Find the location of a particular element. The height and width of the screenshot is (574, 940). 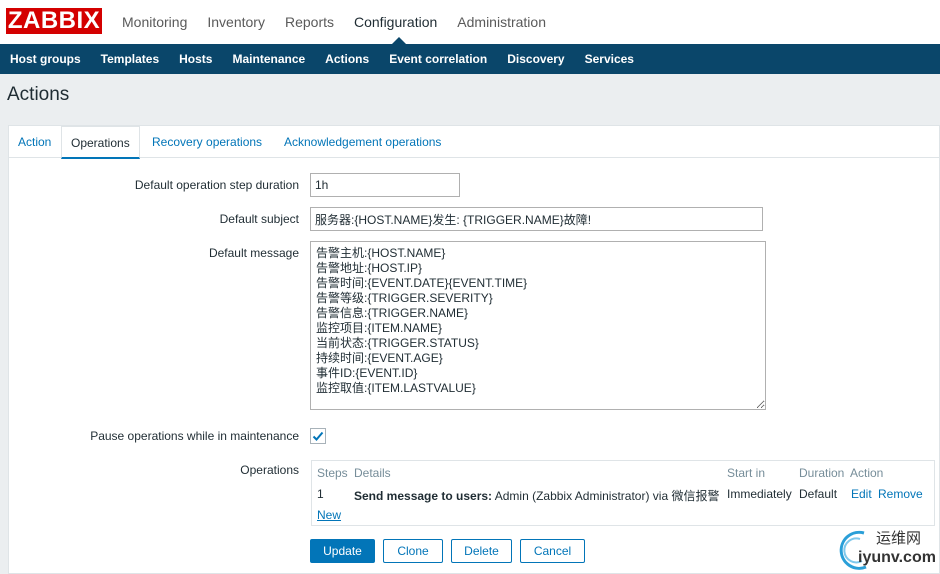

watermark-cn-text: 运维网 is located at coordinates (899, 538).